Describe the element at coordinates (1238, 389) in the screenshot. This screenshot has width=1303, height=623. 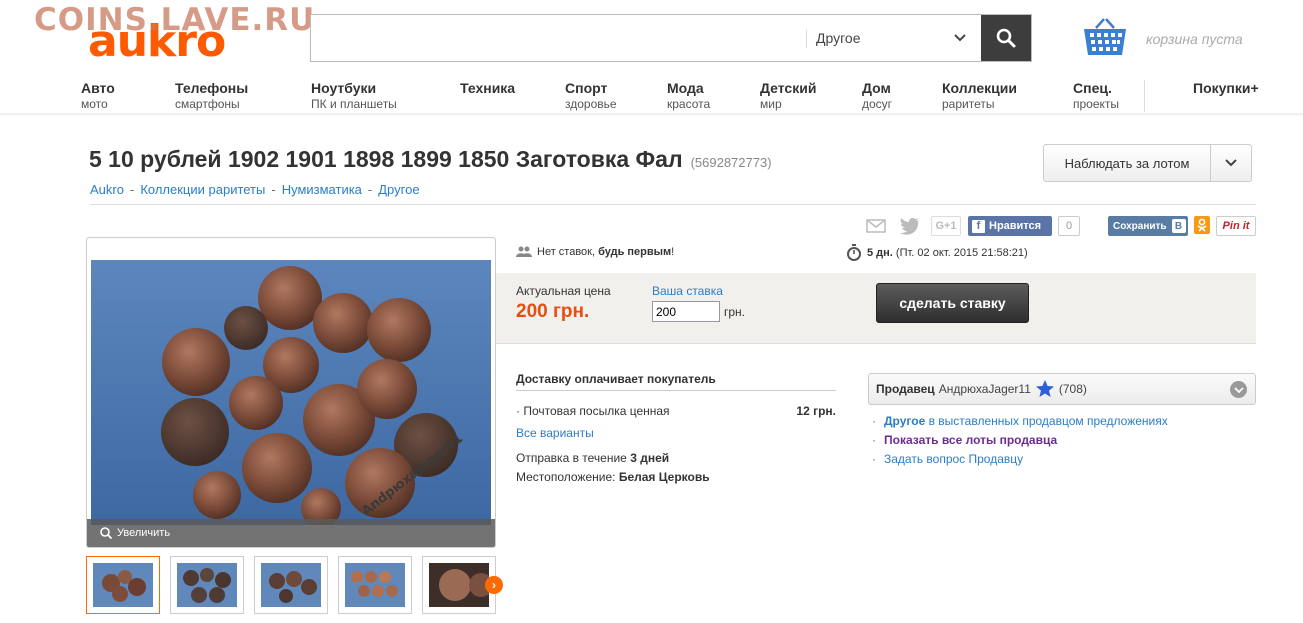
I see `seller-expand-toggle` at that location.